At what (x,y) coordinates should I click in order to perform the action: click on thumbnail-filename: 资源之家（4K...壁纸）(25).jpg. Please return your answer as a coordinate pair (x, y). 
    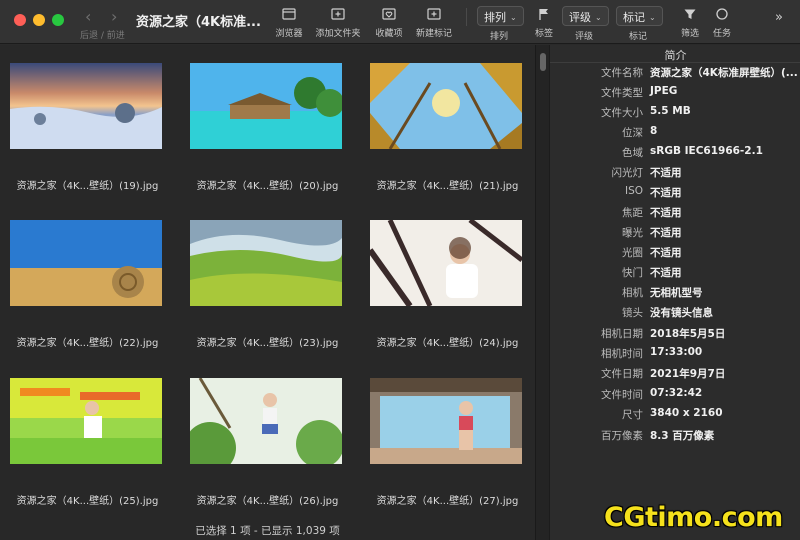
    Looking at the image, I should click on (87, 501).